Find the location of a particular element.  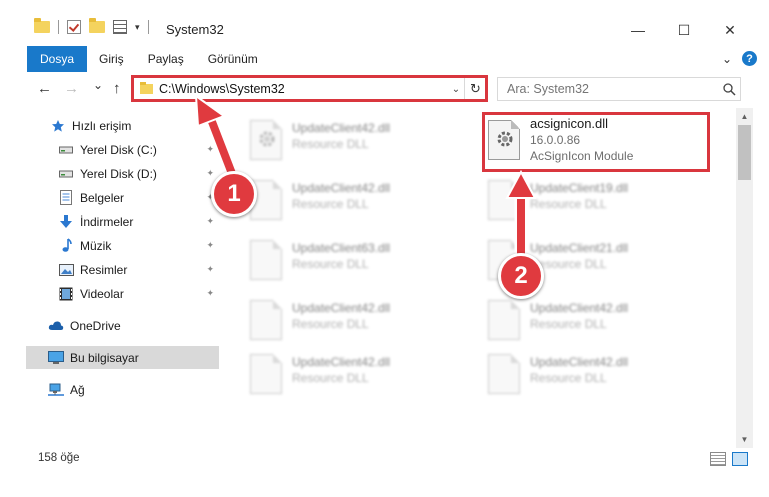

list-item: UpdateClient19.dll Resource DLL is located at coordinates (594, 202).